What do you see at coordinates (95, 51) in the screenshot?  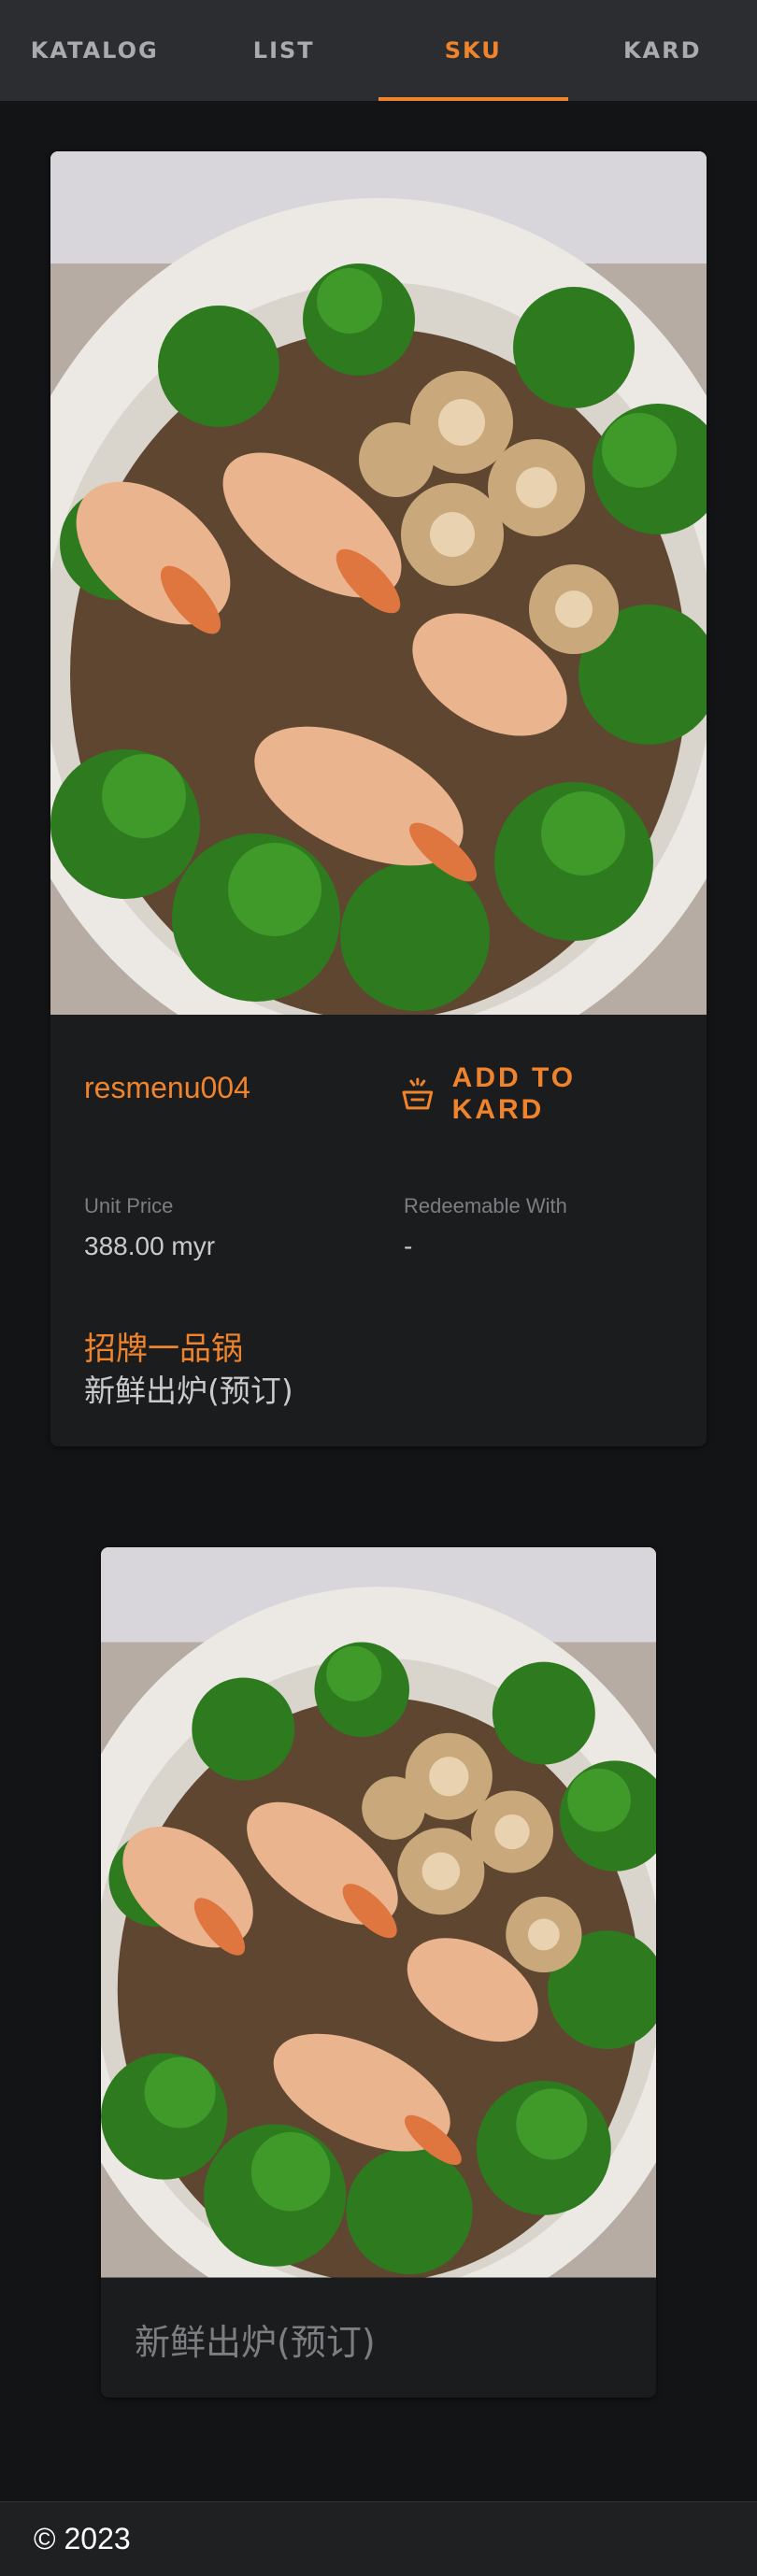 I see `tab-katalog: KATALOG` at bounding box center [95, 51].